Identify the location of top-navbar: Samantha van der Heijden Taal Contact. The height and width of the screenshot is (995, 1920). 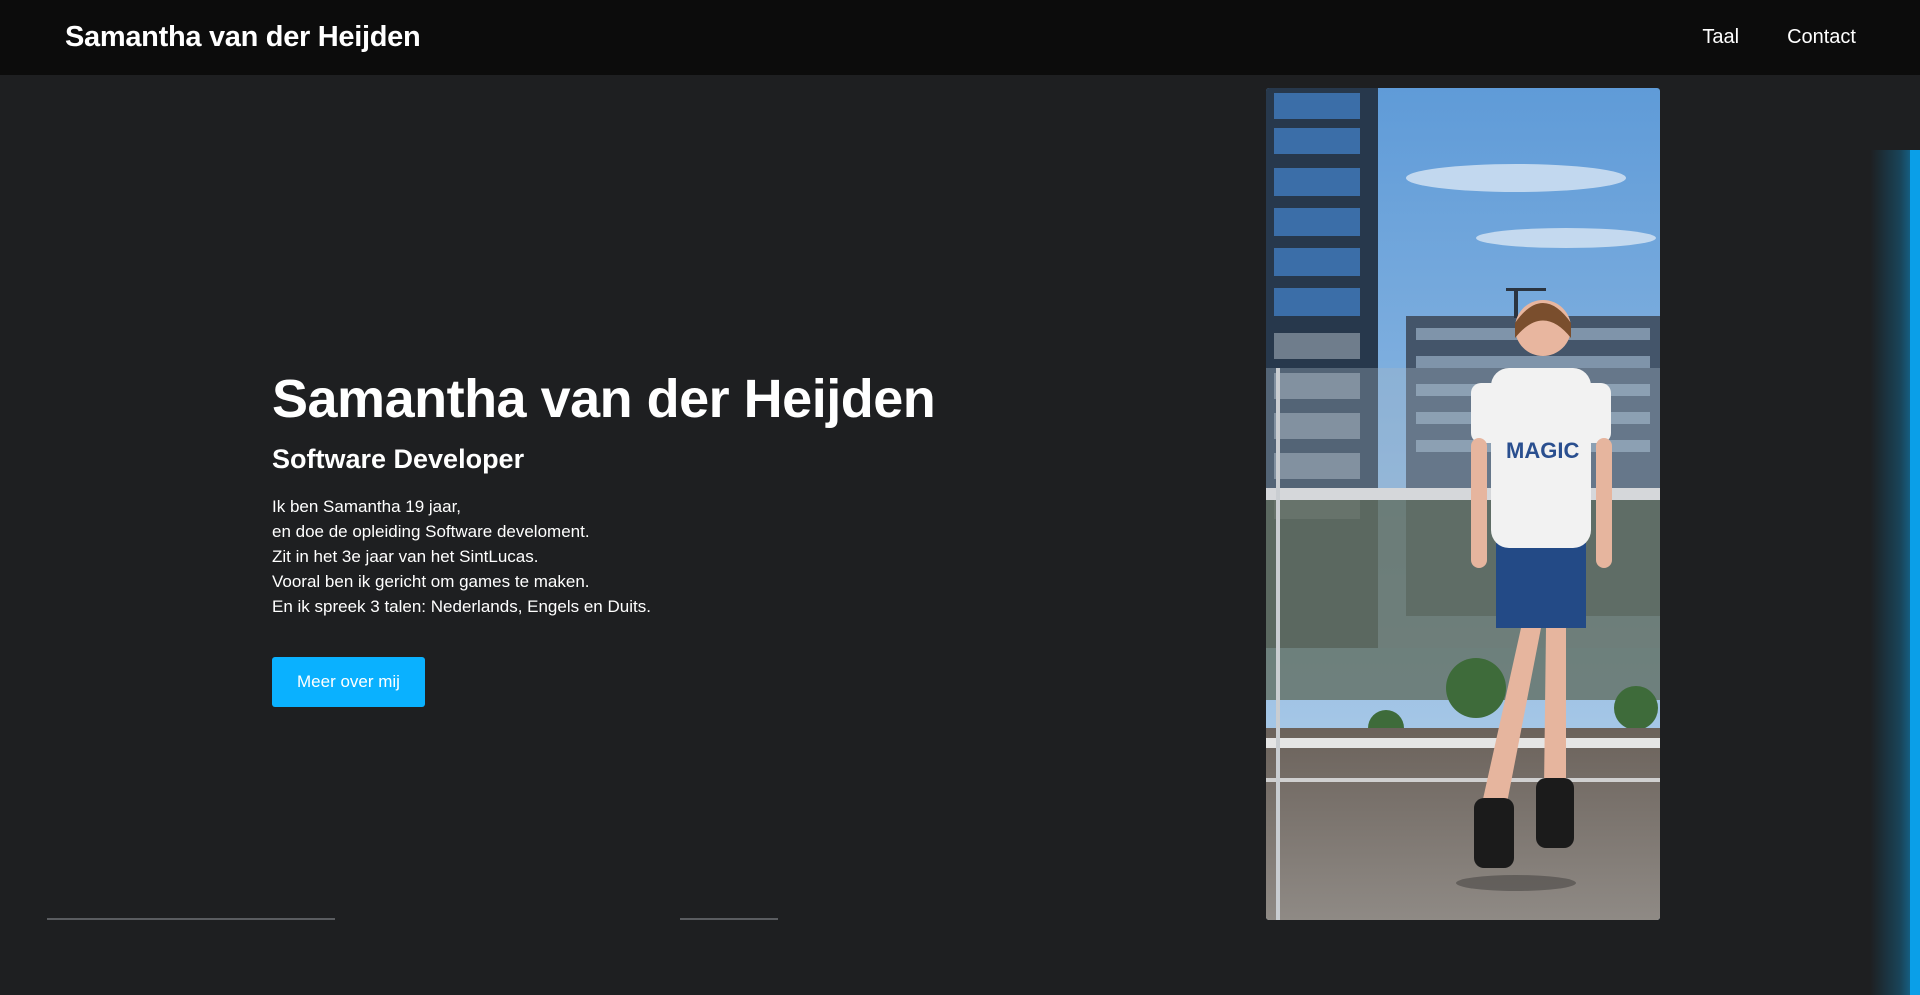
(960, 37).